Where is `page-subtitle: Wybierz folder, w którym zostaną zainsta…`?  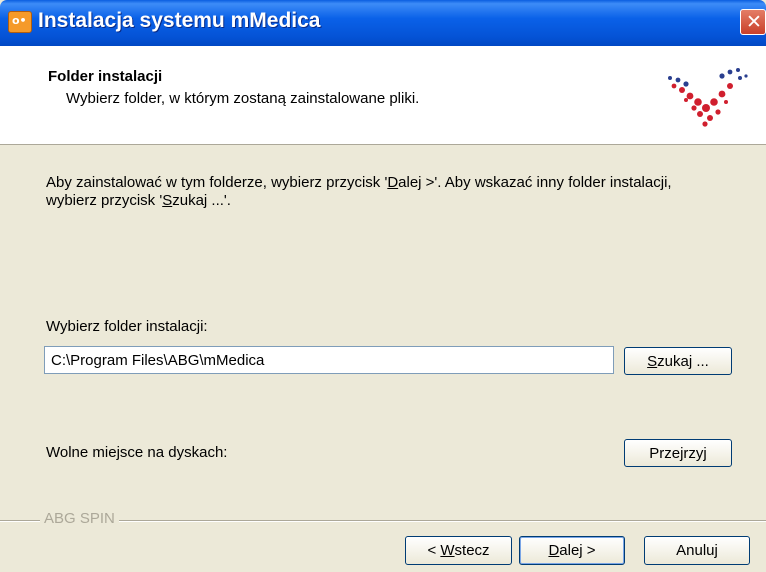
page-subtitle: Wybierz folder, w którym zostaną zainsta… is located at coordinates (243, 98).